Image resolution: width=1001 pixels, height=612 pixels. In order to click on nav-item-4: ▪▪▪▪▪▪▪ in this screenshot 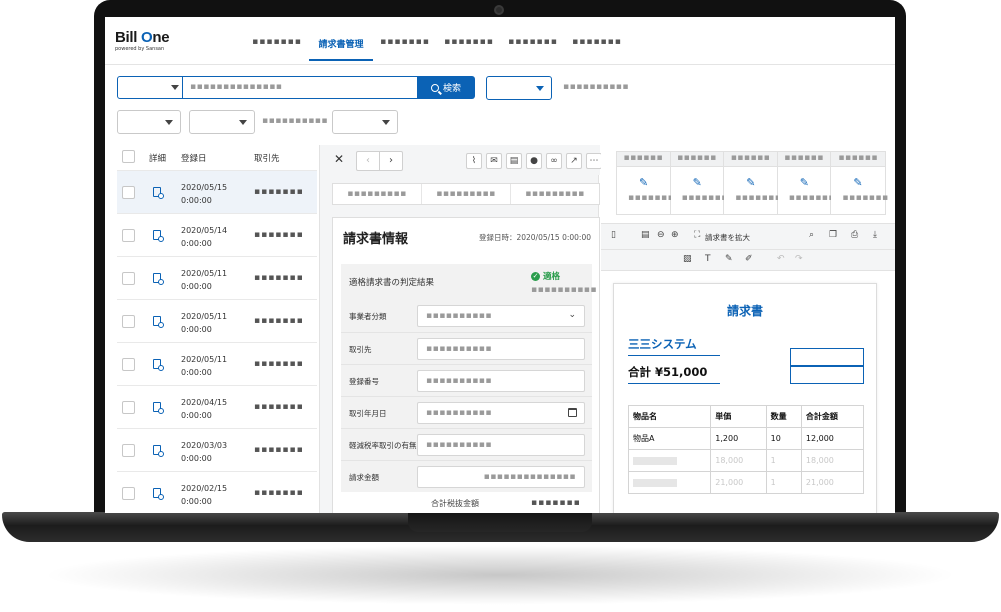, I will do `click(469, 49)`.